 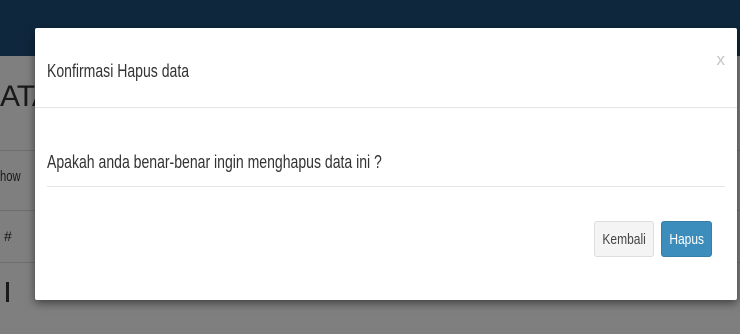 I want to click on delete-button-label: Hapus, so click(x=686, y=239).